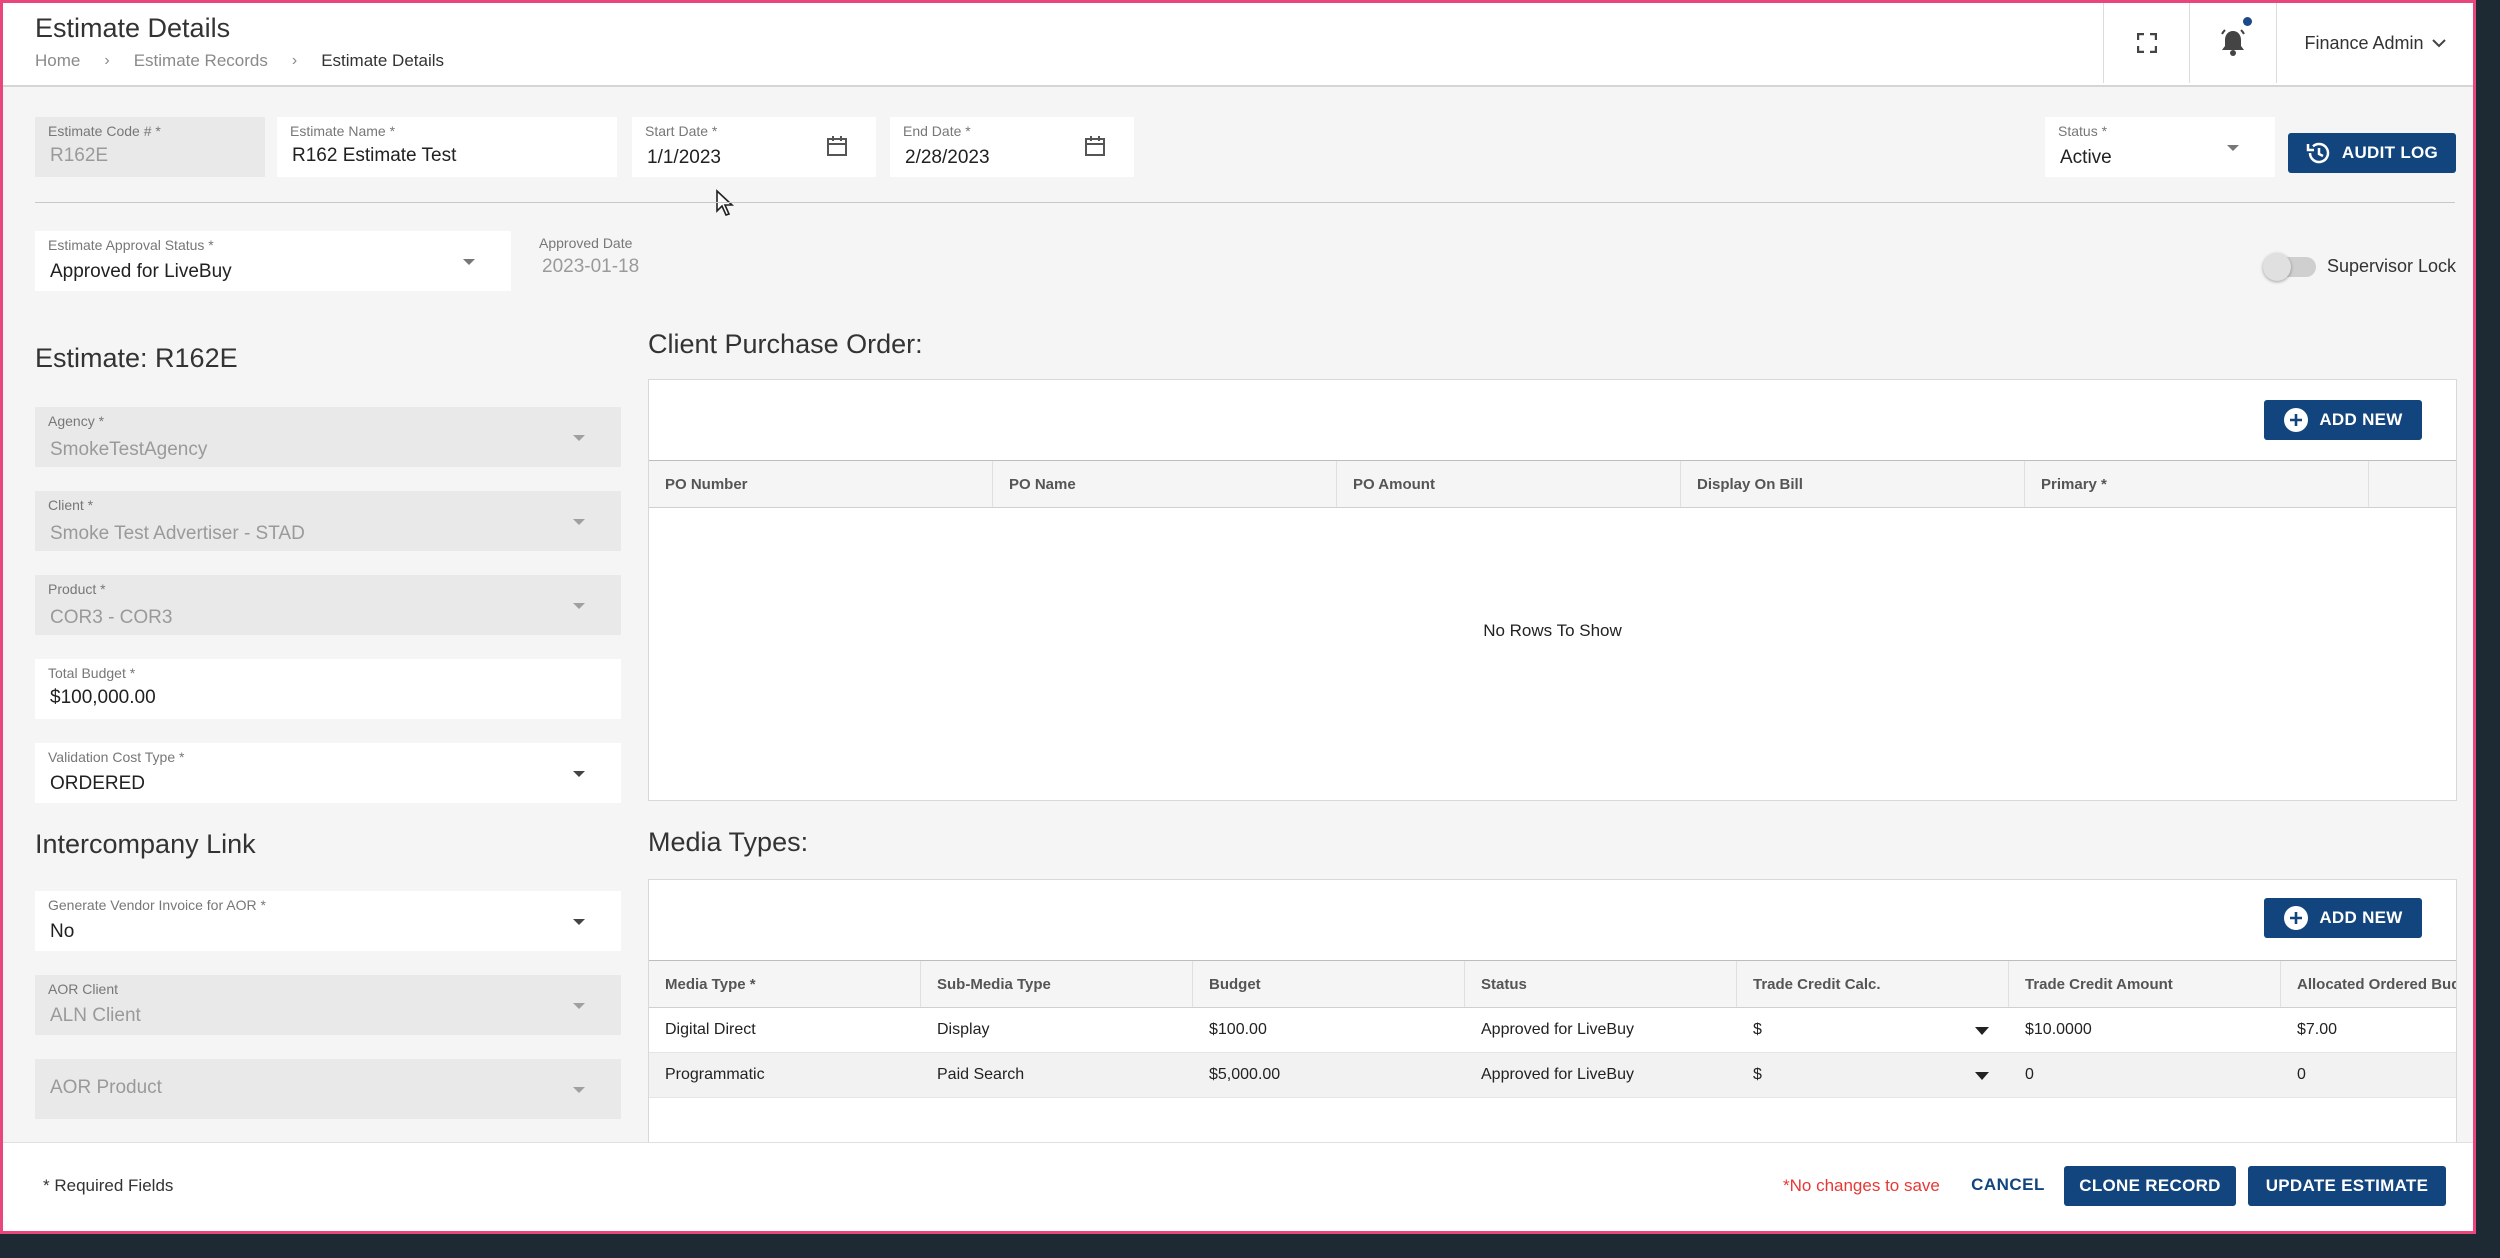  What do you see at coordinates (328, 437) in the screenshot?
I see `agency-select: Agency * SmokeTestAgency` at bounding box center [328, 437].